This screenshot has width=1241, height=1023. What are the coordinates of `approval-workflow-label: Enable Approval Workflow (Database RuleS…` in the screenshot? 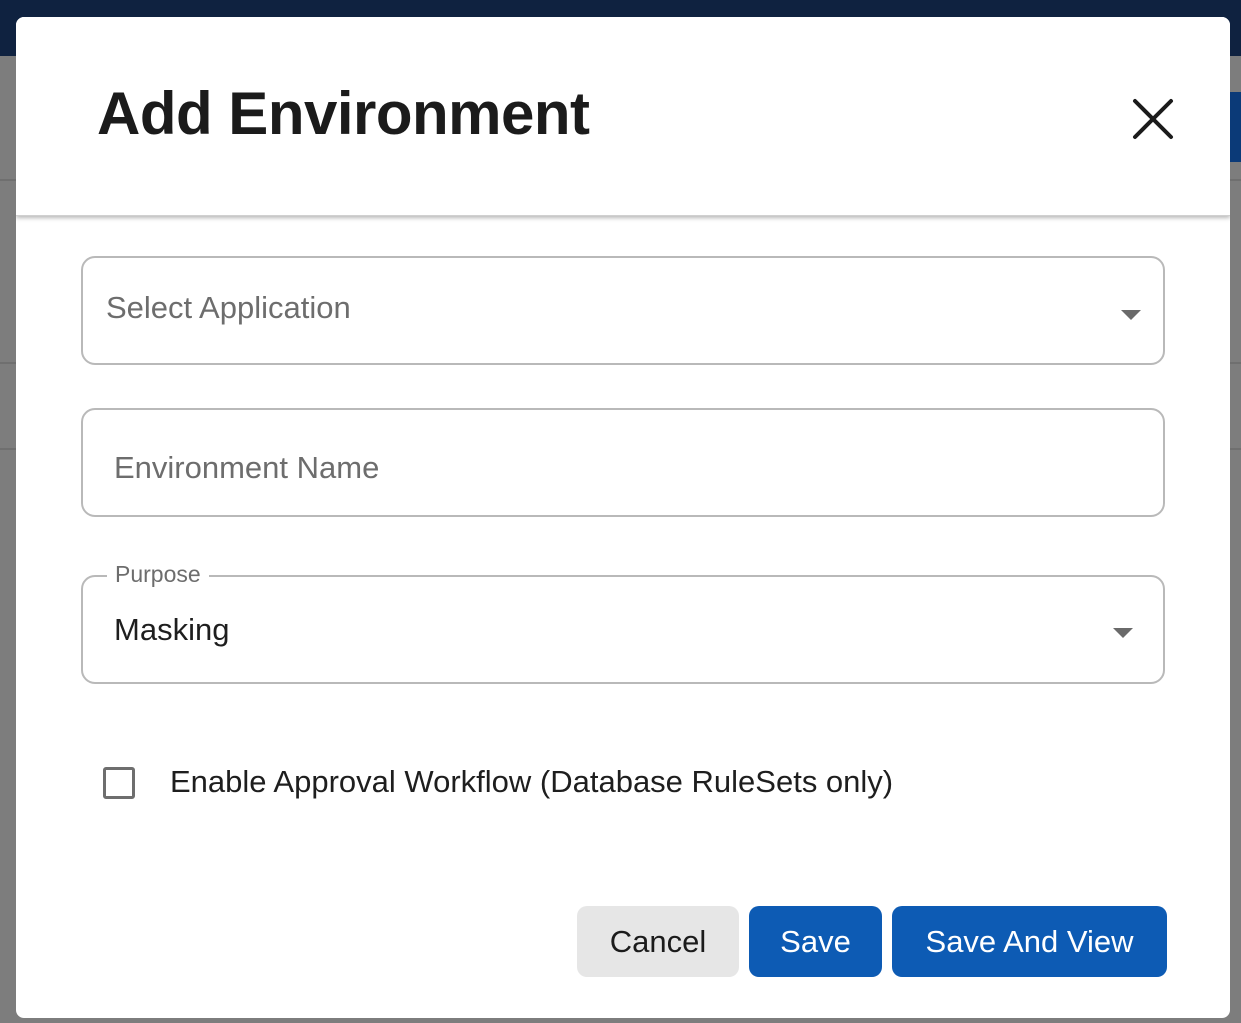 It's located at (531, 782).